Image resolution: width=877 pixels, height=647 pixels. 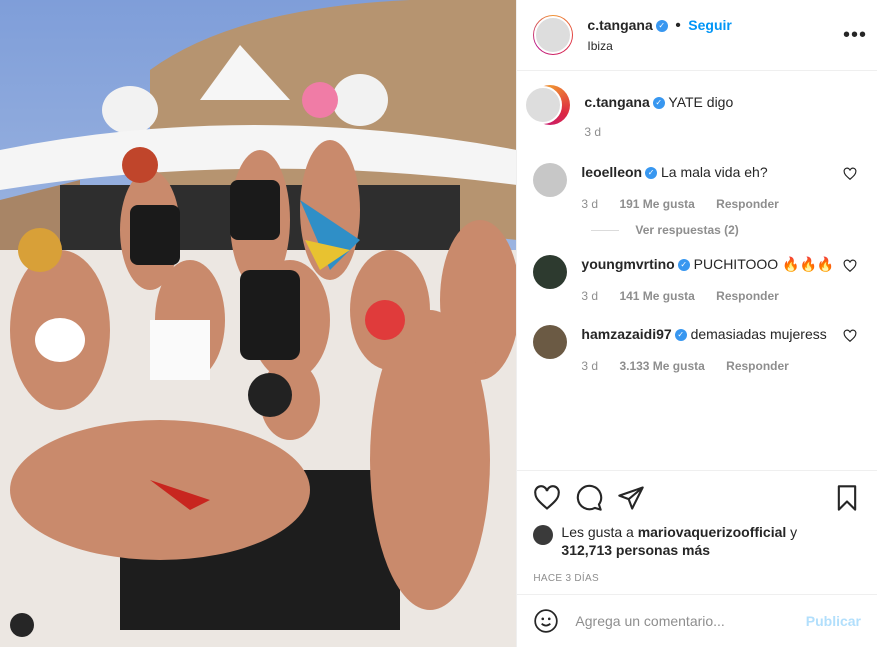 I want to click on replies-divider, so click(x=605, y=230).